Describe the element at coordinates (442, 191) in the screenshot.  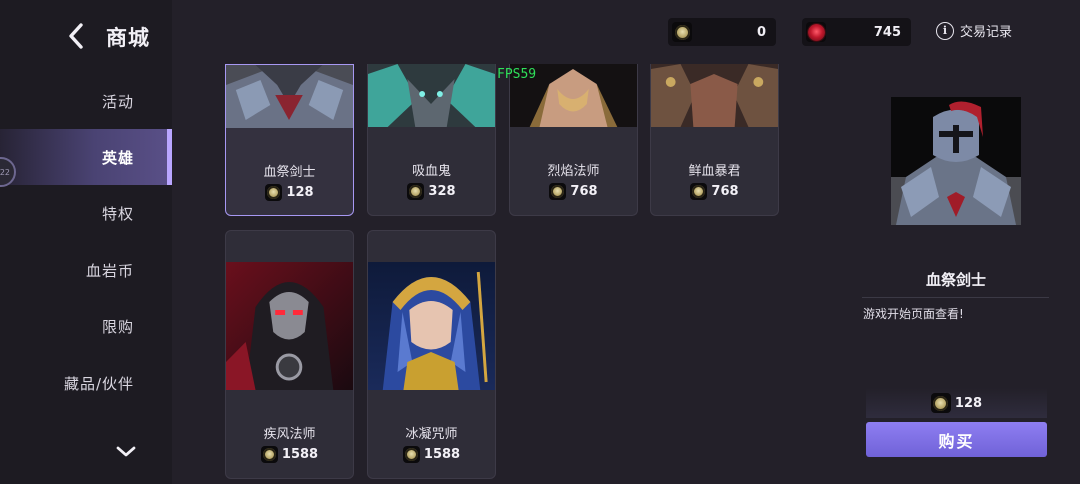
I see `hero-price-value: 328` at that location.